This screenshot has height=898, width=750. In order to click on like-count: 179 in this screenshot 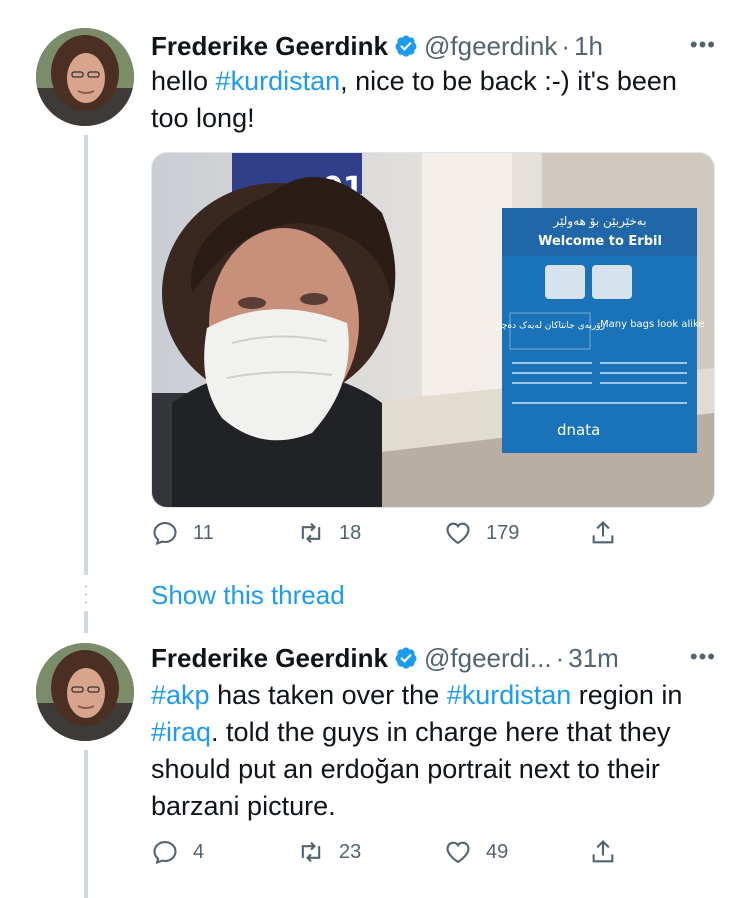, I will do `click(503, 532)`.